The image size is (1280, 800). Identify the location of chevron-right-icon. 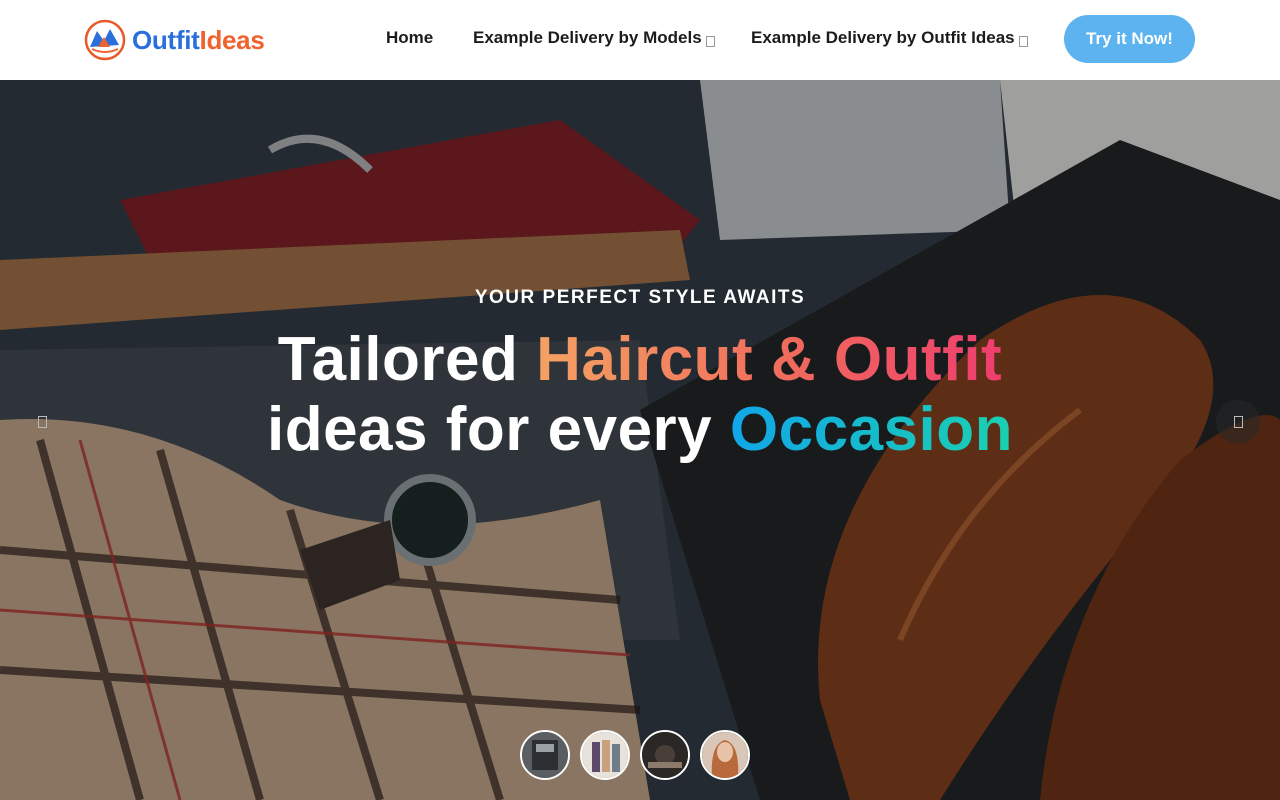
(1238, 422).